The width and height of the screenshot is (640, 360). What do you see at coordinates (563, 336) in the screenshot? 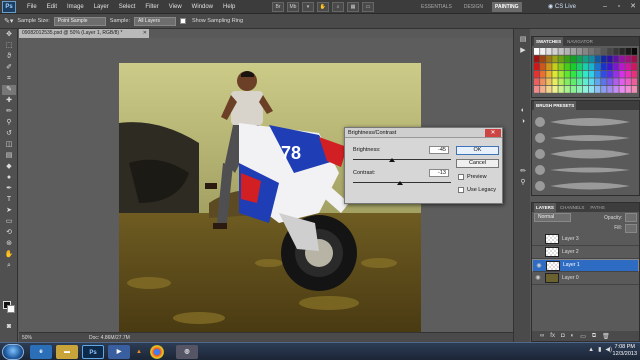
I see `add-mask-icon: ◘` at bounding box center [563, 336].